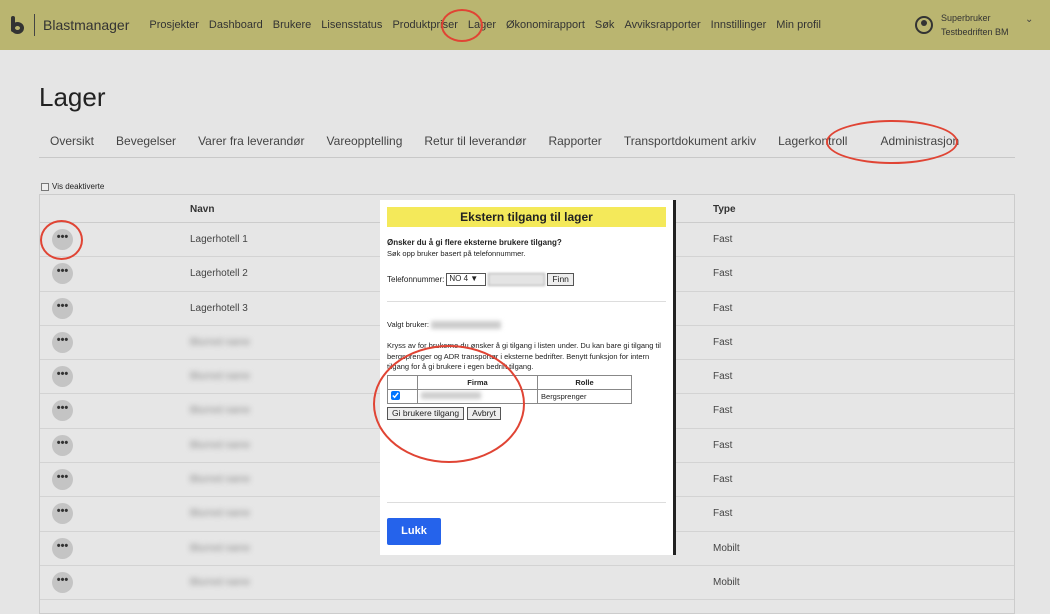  What do you see at coordinates (202, 209) in the screenshot?
I see `col-name: Navn` at bounding box center [202, 209].